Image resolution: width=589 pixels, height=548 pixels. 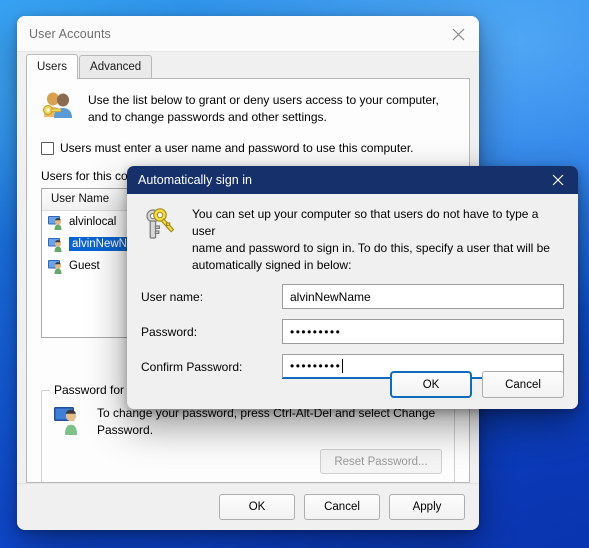 What do you see at coordinates (248, 34) in the screenshot?
I see `window-titlebar: User Accounts` at bounding box center [248, 34].